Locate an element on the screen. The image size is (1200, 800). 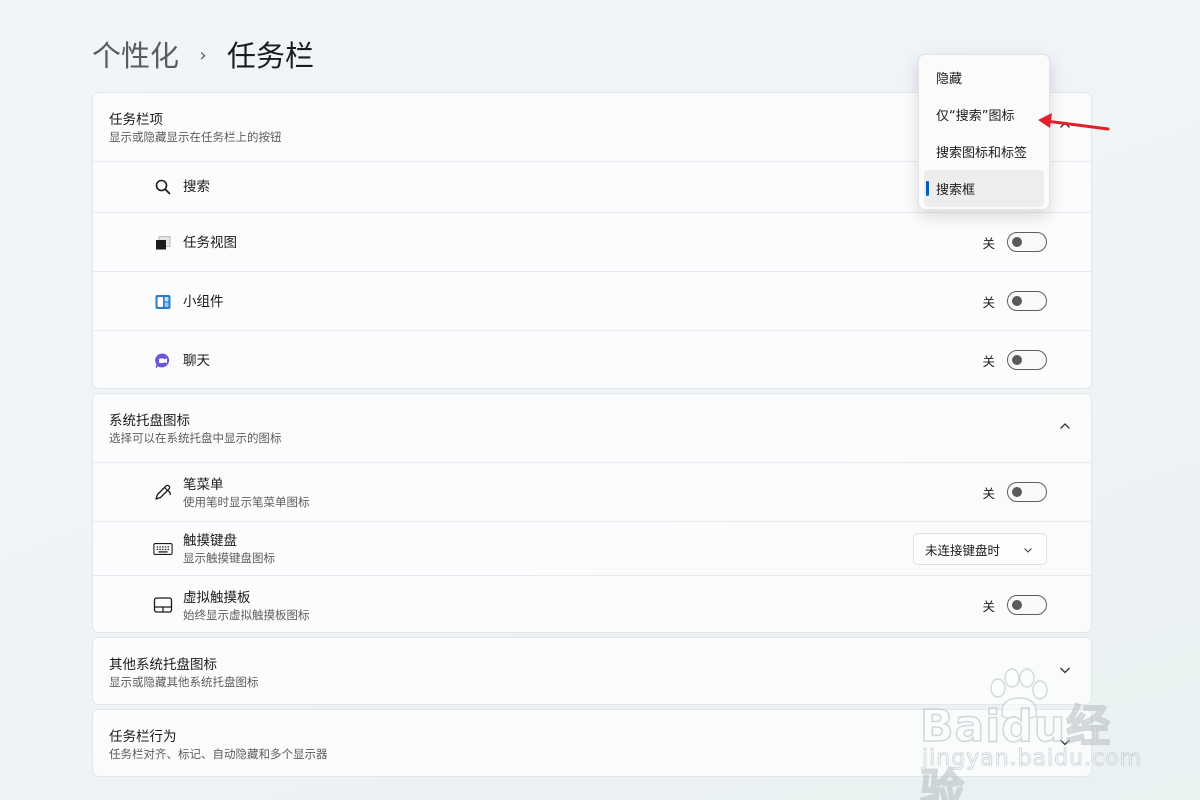
menu-item-search-box: 搜索框 is located at coordinates (984, 188).